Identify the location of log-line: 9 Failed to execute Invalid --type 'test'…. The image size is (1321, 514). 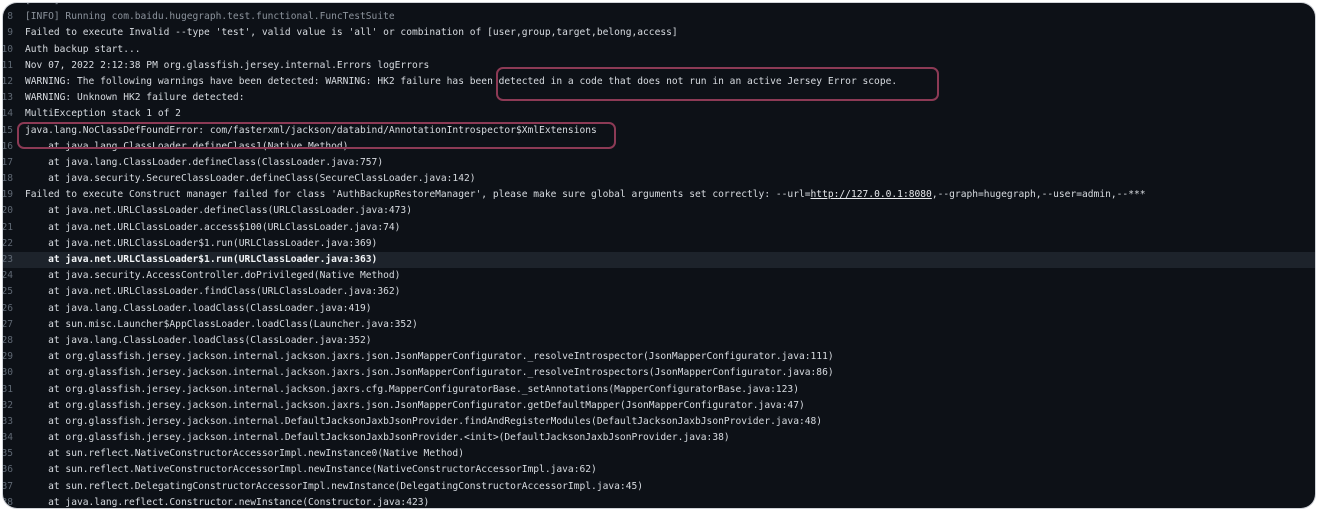
(659, 33).